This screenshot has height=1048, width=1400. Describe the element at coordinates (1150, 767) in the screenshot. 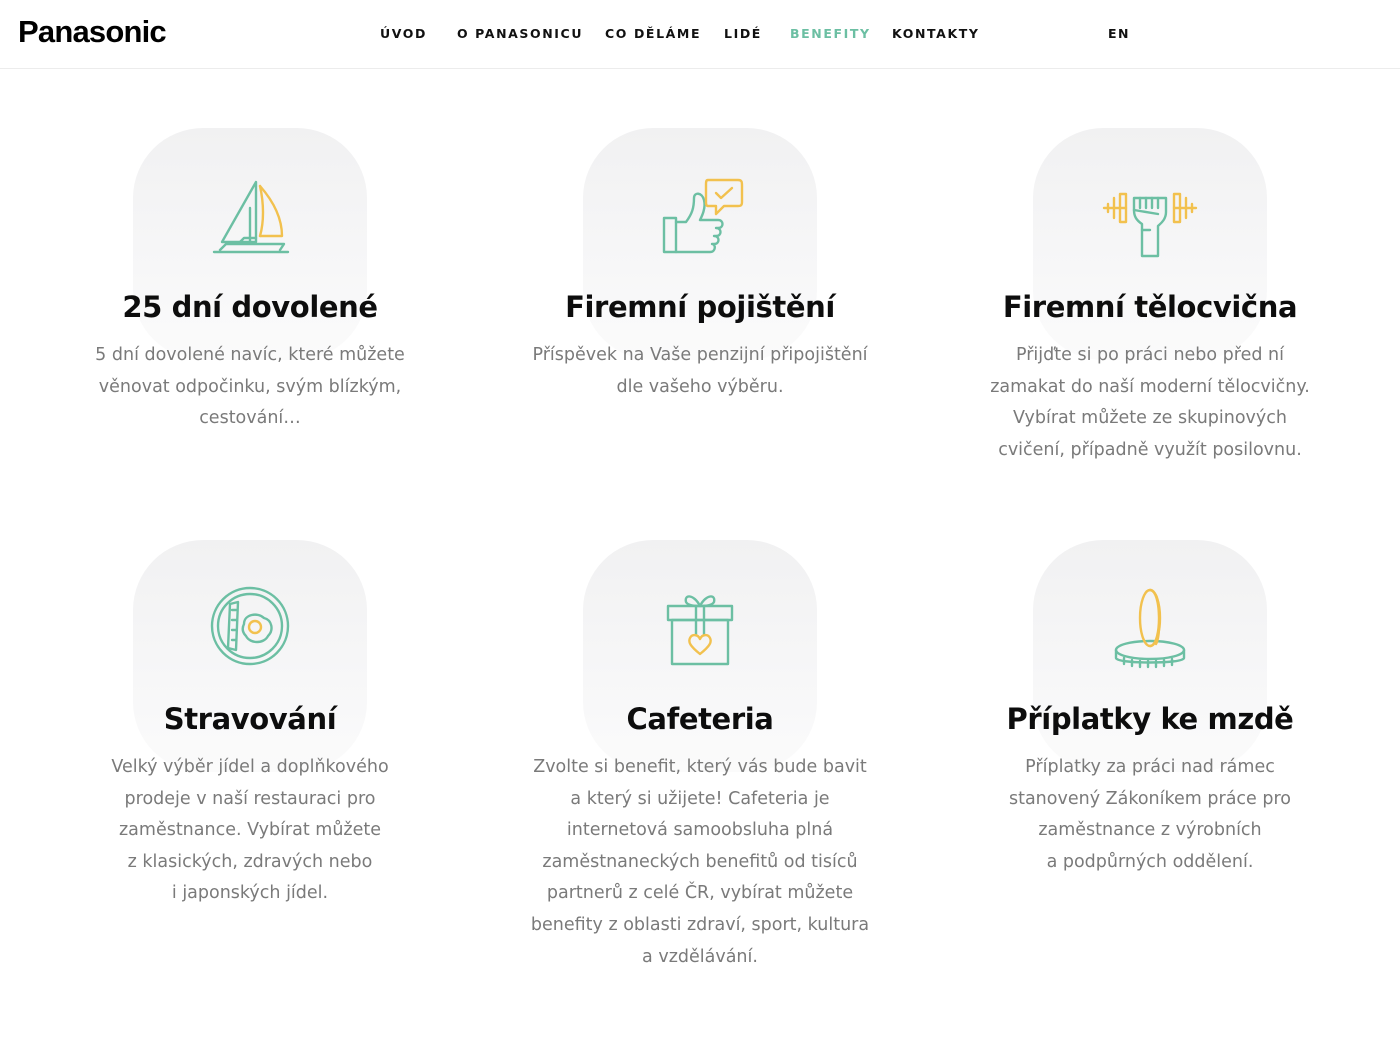

I see `description-line: Příplatky za práci nad rámec` at that location.